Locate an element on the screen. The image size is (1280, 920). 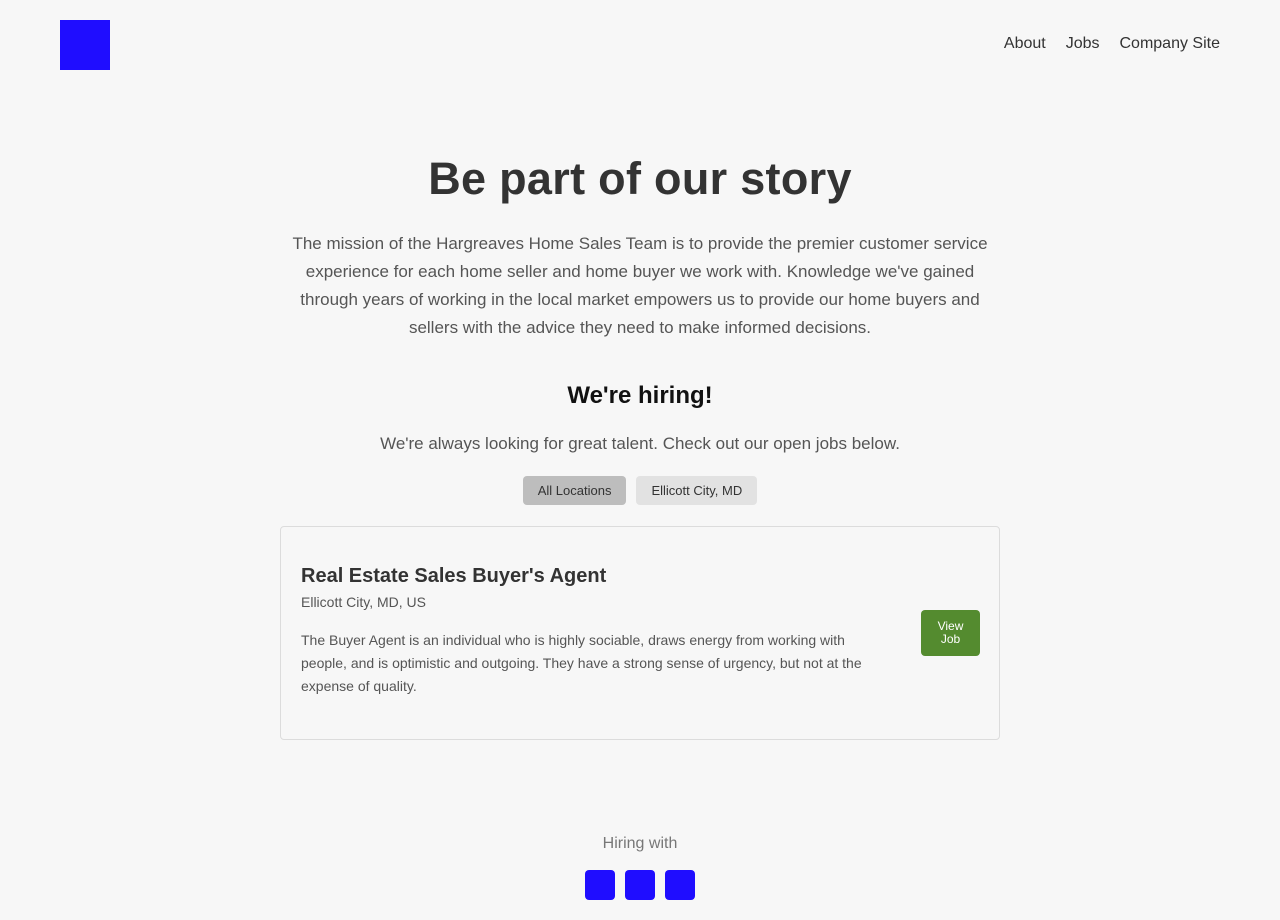
nav-jobs-link: Jobs is located at coordinates (1083, 44).